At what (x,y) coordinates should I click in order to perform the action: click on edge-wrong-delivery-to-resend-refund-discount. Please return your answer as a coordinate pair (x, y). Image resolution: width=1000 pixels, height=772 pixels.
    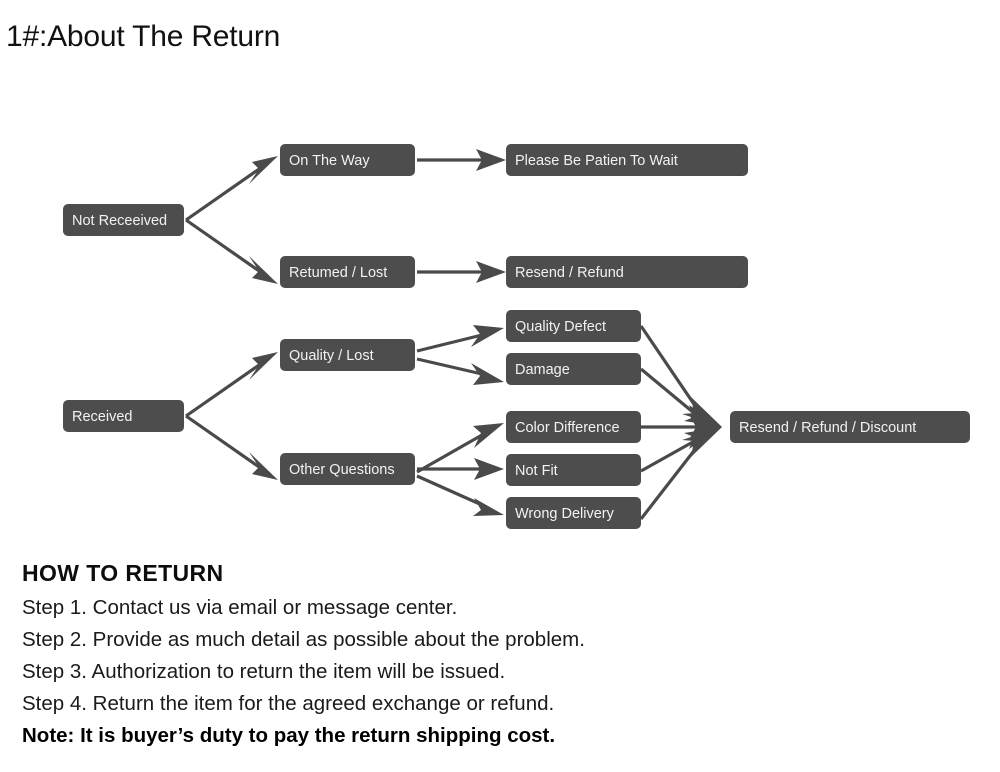
    Looking at the image, I should click on (680, 473).